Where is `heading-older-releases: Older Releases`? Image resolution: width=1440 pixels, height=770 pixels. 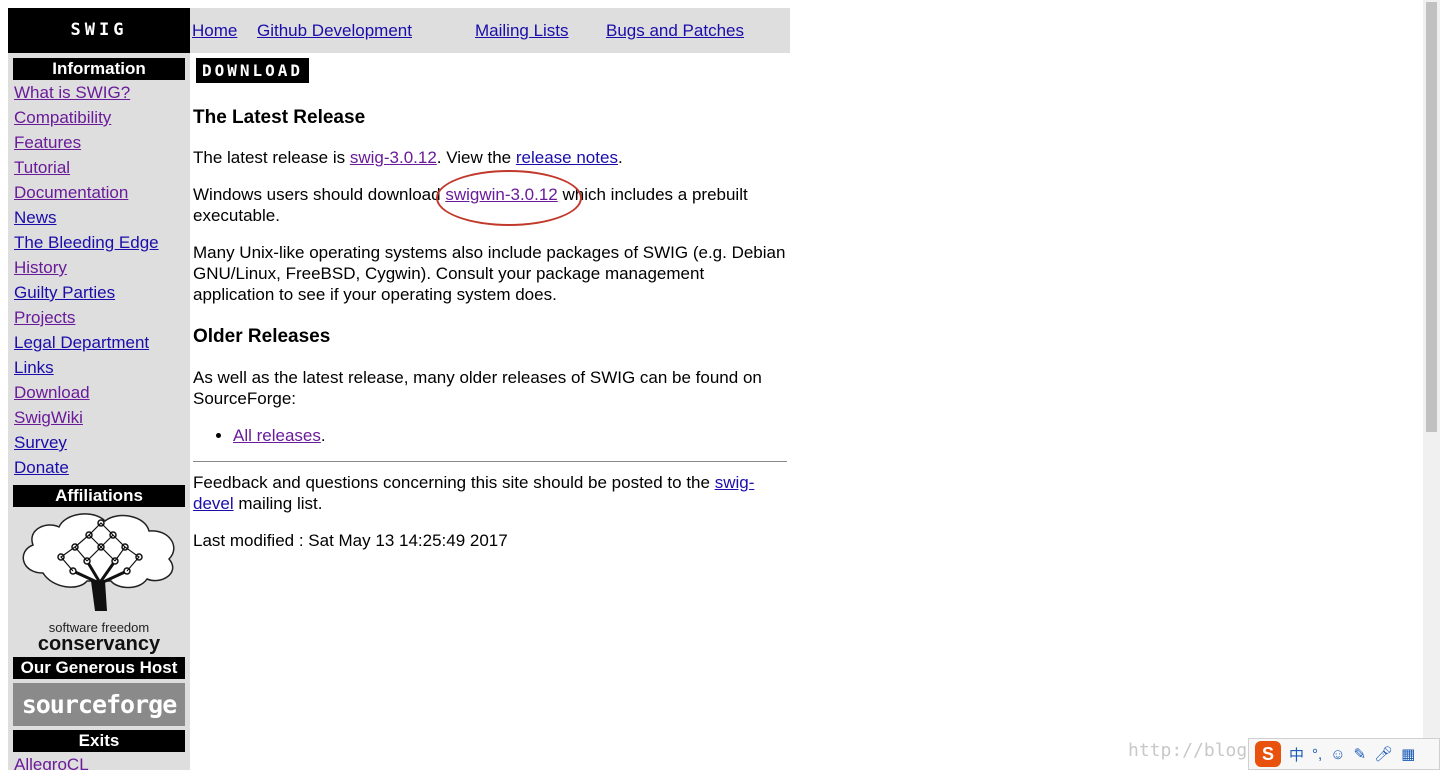 heading-older-releases: Older Releases is located at coordinates (262, 336).